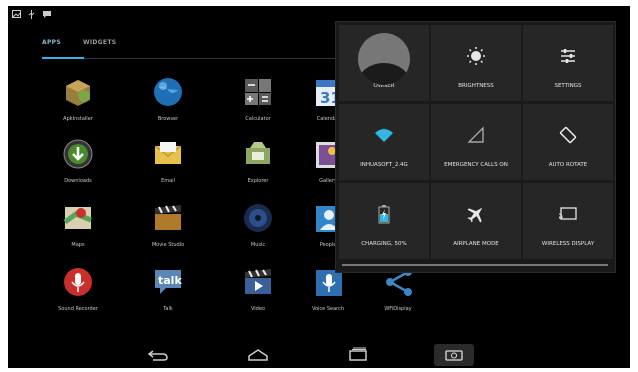  I want to click on tab-apps: APPS, so click(51, 42).